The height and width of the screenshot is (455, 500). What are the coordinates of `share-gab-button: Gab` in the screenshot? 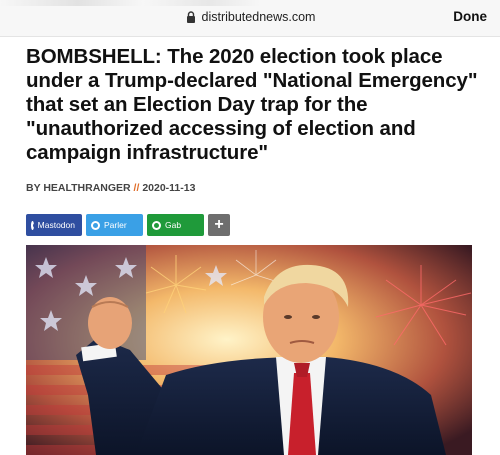 It's located at (175, 225).